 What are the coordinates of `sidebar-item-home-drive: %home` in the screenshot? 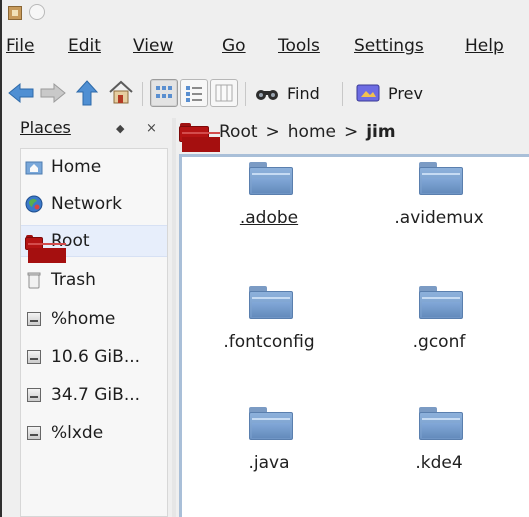 It's located at (94, 319).